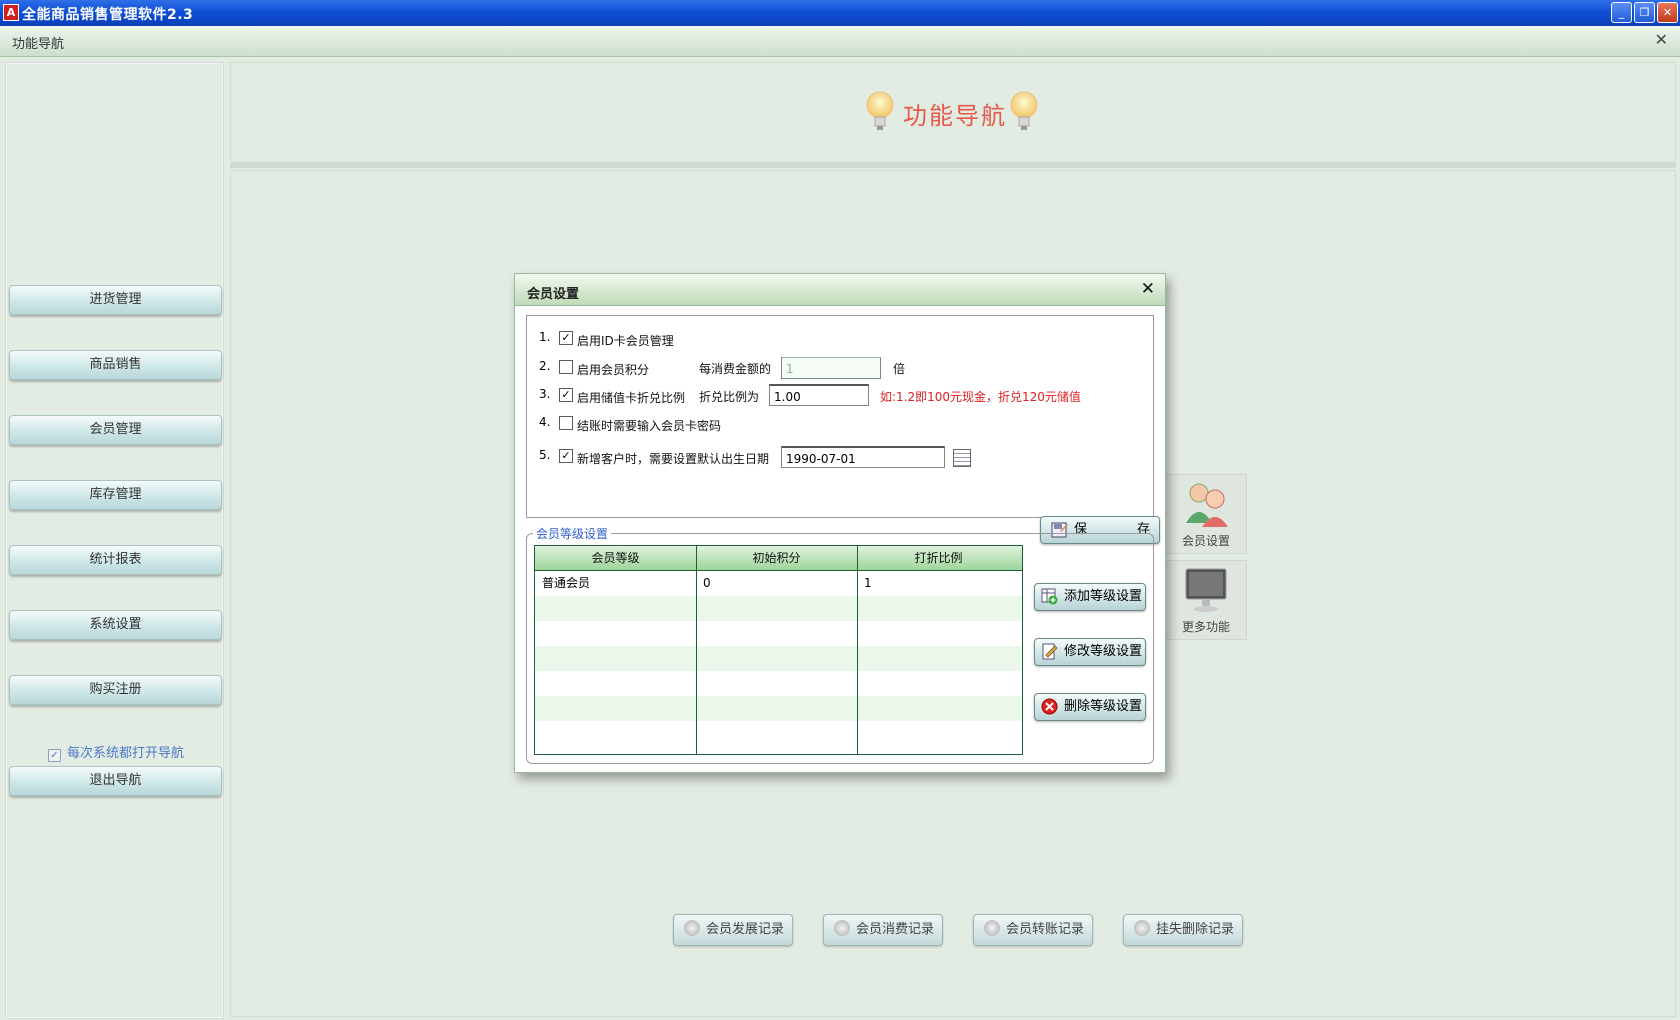 This screenshot has width=1680, height=1020. What do you see at coordinates (1195, 929) in the screenshot?
I see `loss-delete-record-label: 挂失删除记录` at bounding box center [1195, 929].